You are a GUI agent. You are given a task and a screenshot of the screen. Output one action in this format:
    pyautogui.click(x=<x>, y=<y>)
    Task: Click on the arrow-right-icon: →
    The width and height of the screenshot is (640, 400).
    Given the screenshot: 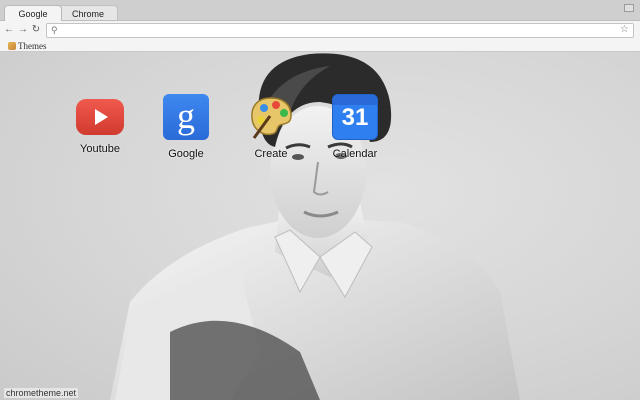 What is the action you would take?
    pyautogui.click(x=23, y=29)
    